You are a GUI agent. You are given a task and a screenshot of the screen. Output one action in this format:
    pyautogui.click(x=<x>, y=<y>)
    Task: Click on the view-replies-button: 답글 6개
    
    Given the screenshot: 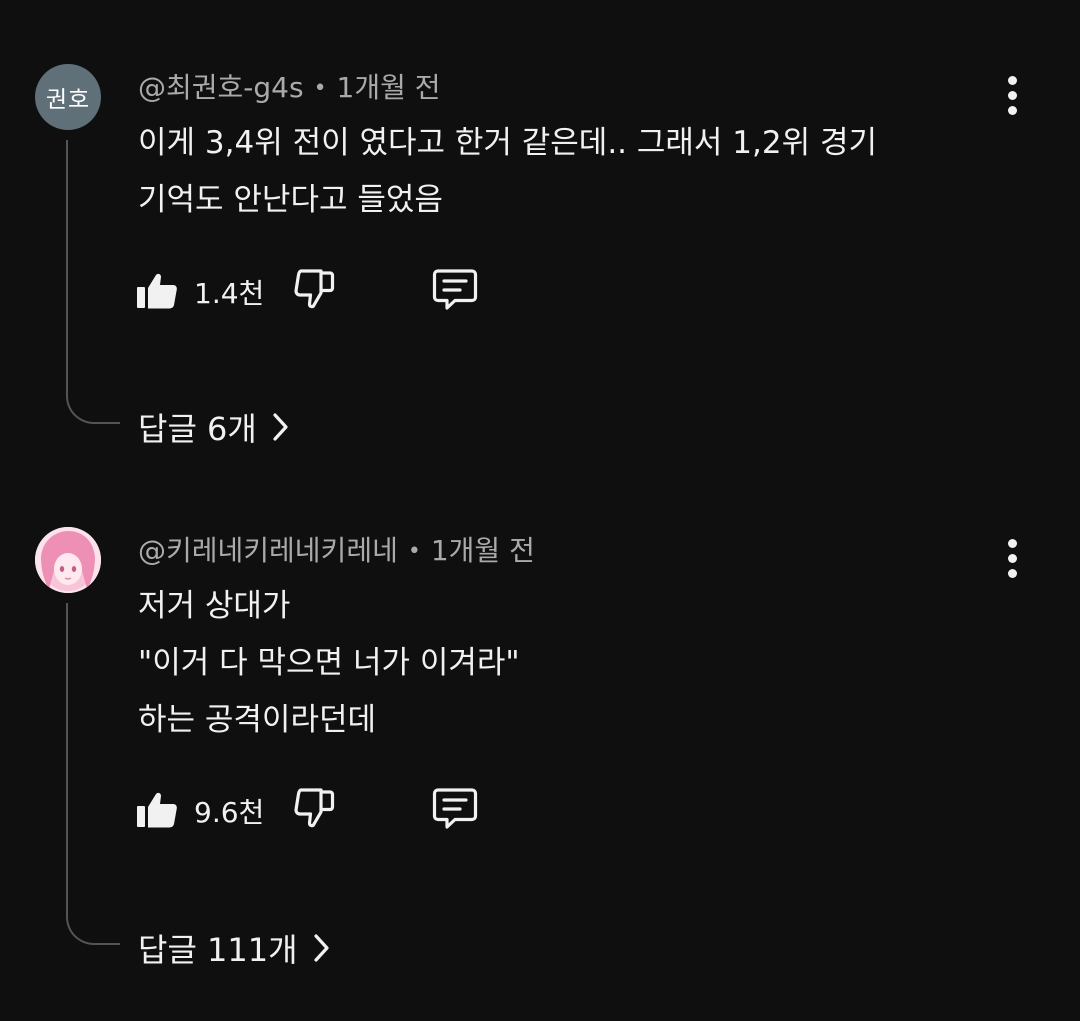 What is the action you would take?
    pyautogui.click(x=214, y=427)
    